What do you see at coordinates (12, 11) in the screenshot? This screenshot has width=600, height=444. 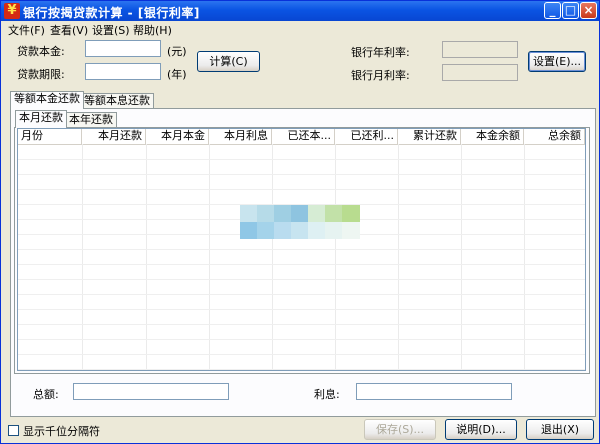 I see `yuan-app-icon: ¥` at bounding box center [12, 11].